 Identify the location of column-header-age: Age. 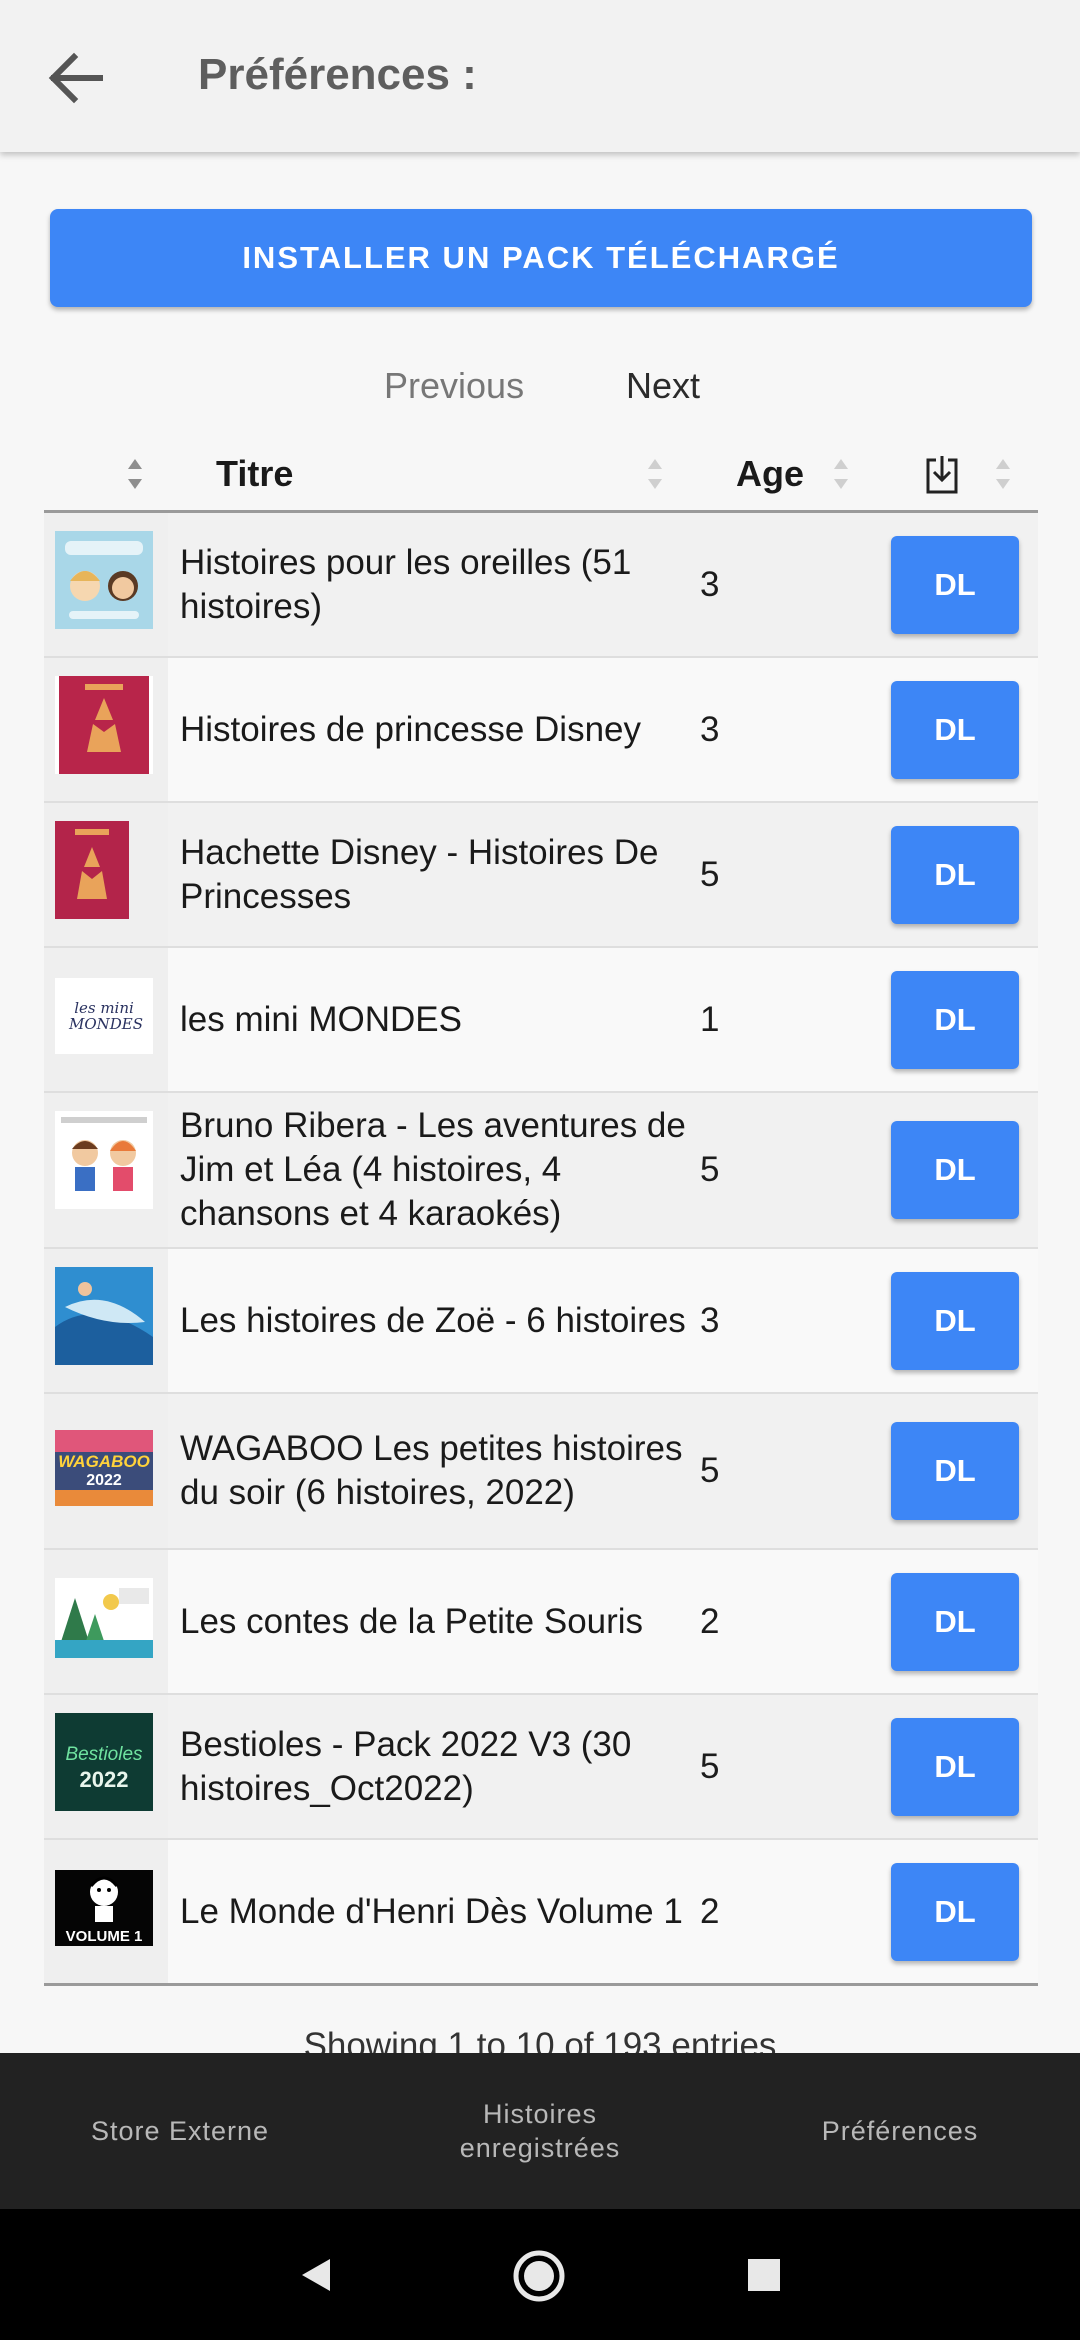
(770, 474).